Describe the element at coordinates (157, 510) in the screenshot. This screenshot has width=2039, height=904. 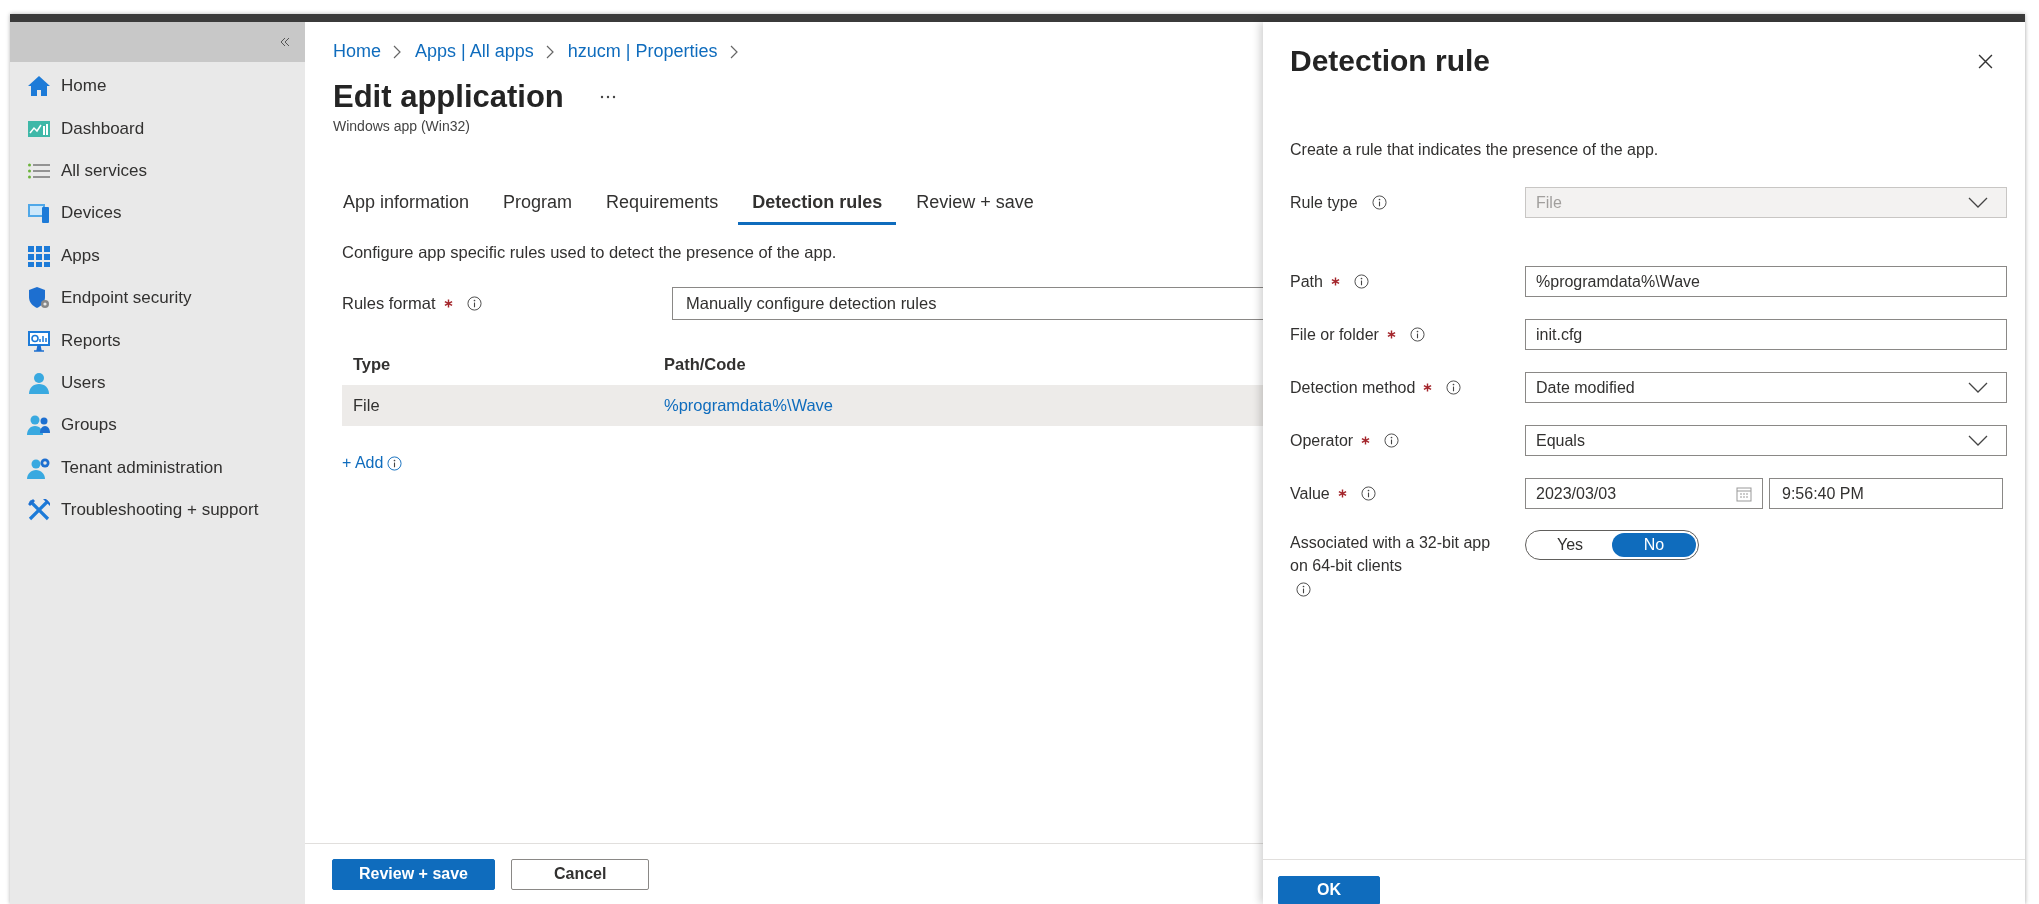
I see `sidebar-item: Troubleshooting + support` at that location.